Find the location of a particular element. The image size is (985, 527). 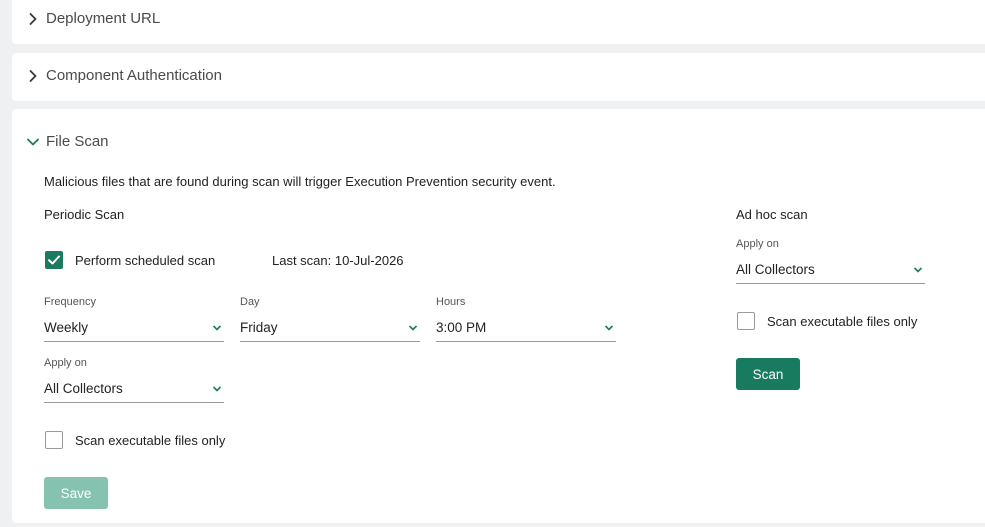

file-scan-title: File Scan is located at coordinates (77, 141).